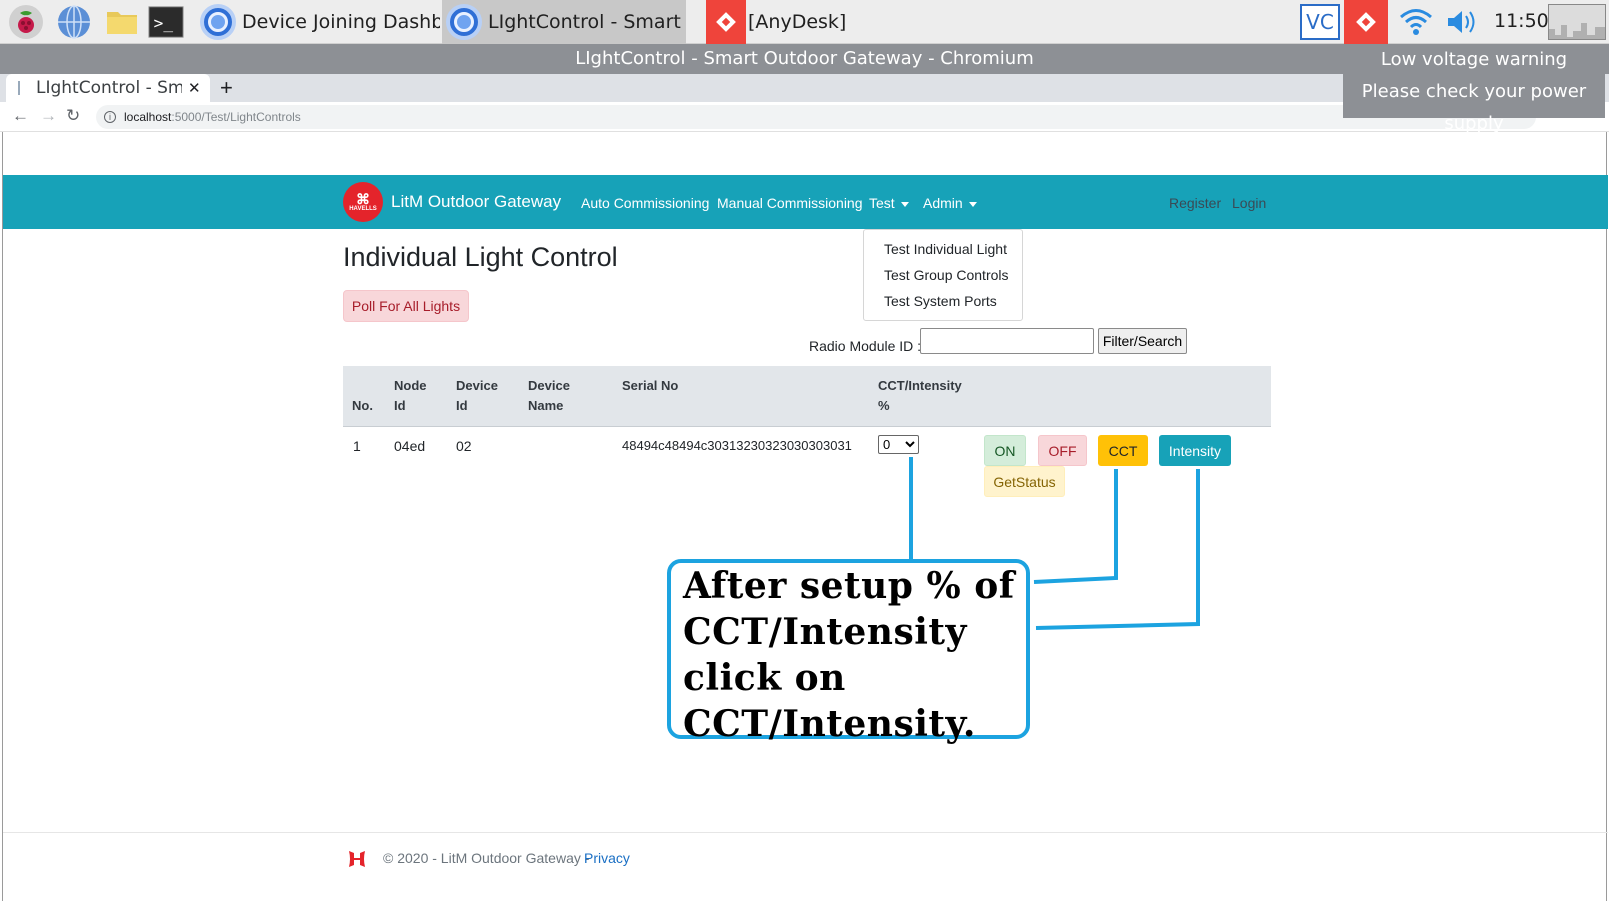  I want to click on menu-item-test-group-controls: Test Group Controls, so click(943, 275).